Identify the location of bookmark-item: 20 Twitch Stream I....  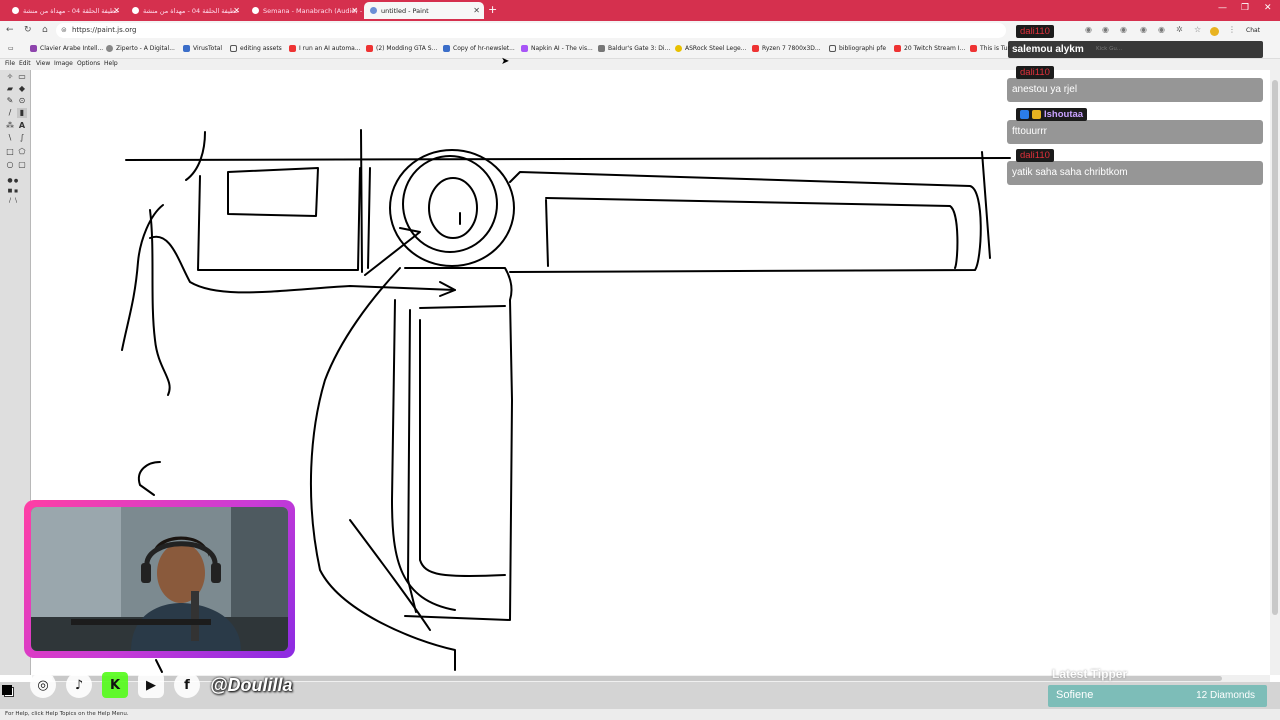
(929, 48).